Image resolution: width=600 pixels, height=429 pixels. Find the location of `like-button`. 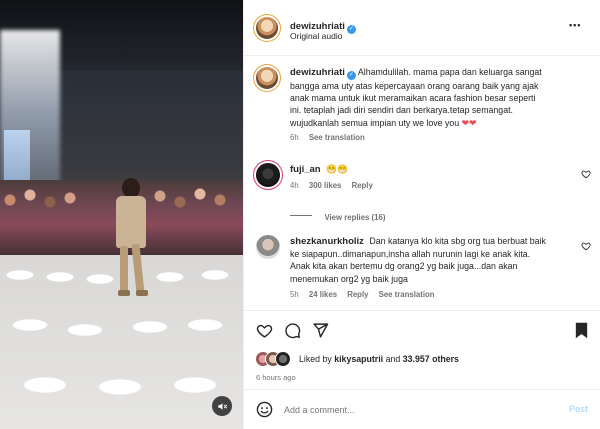

like-button is located at coordinates (264, 330).